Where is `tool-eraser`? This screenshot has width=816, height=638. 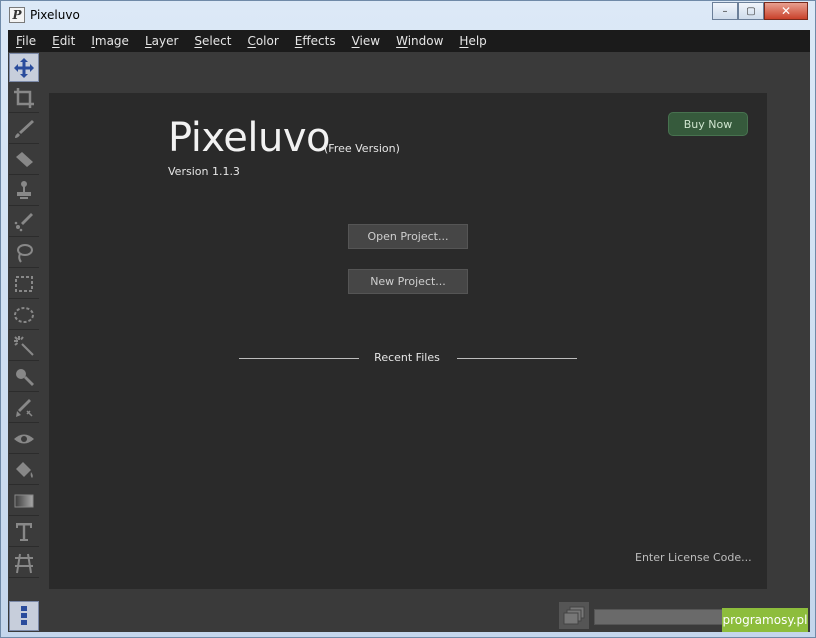
tool-eraser is located at coordinates (24, 160).